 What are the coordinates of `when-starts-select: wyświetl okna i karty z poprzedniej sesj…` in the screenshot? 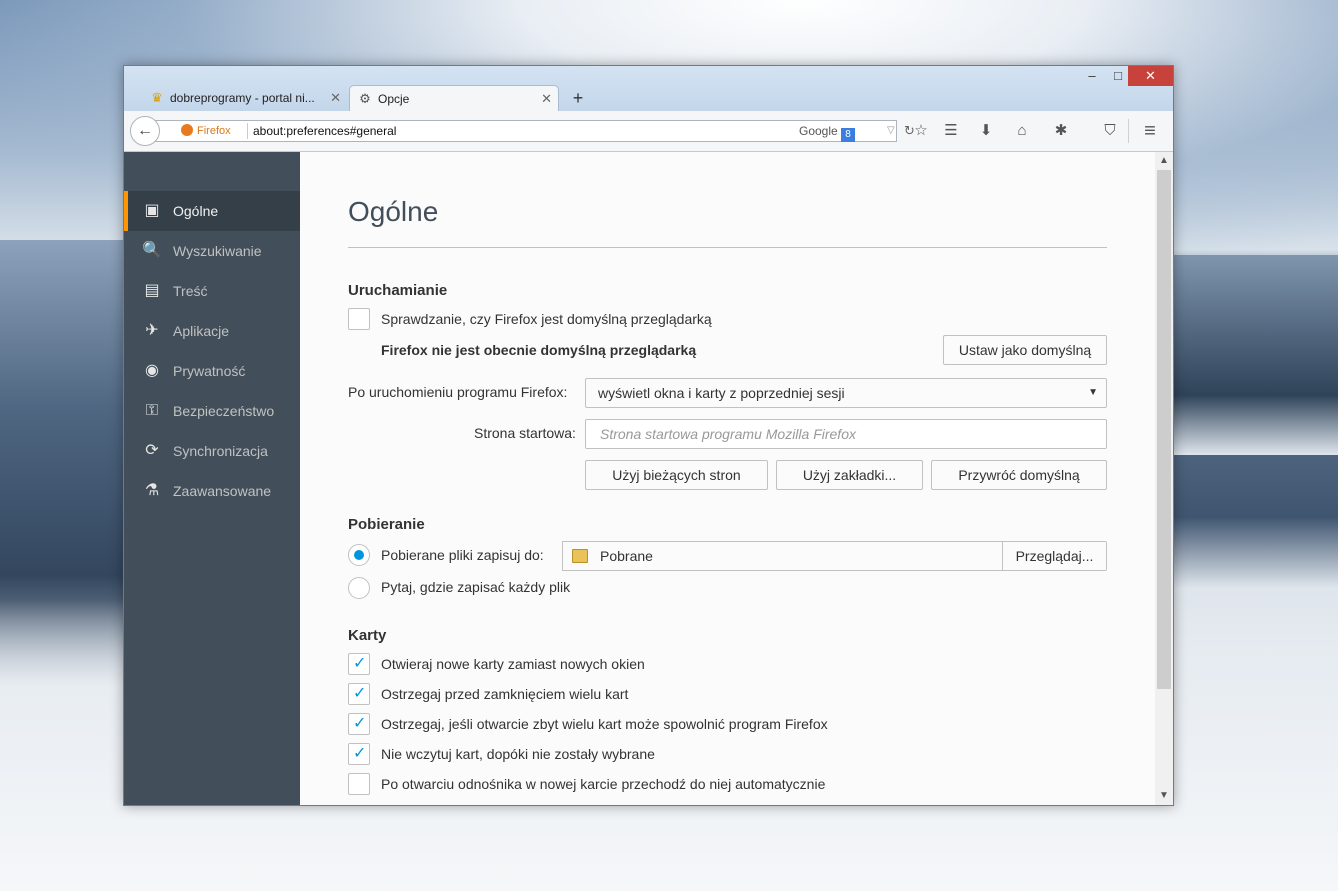 It's located at (846, 393).